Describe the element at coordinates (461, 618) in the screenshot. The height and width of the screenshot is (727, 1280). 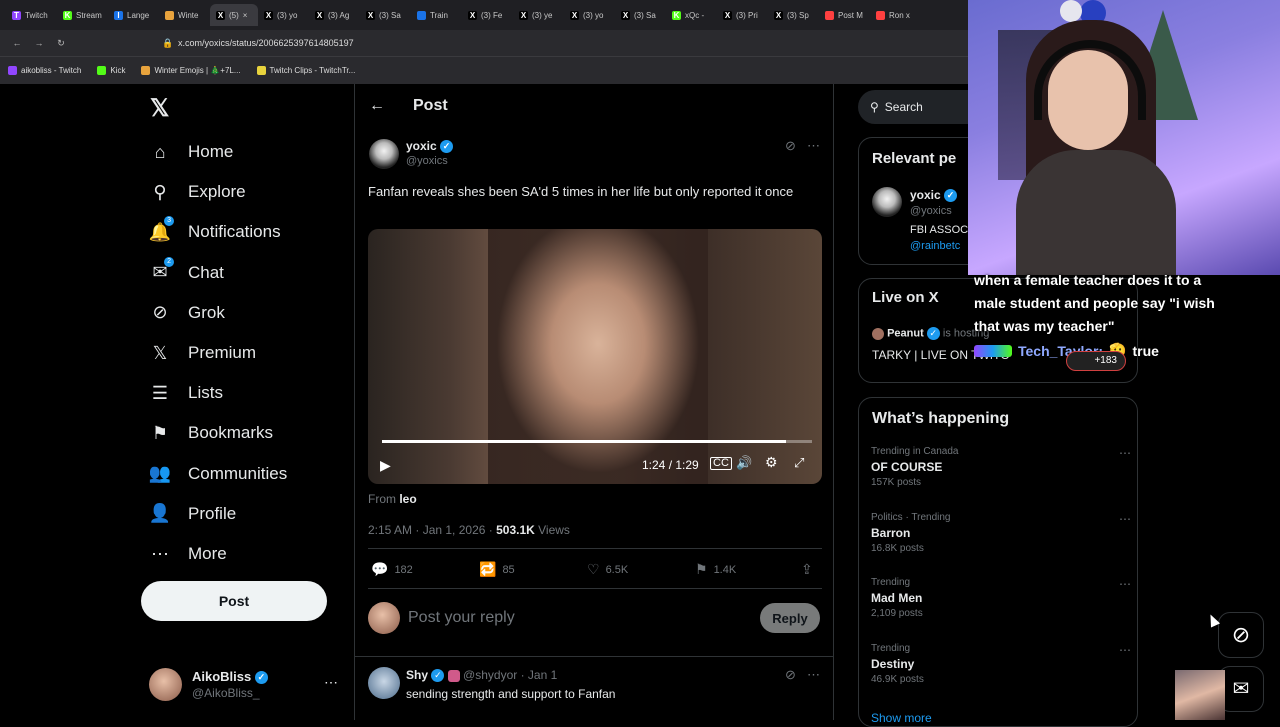
I see `reply-input: Post your reply` at that location.